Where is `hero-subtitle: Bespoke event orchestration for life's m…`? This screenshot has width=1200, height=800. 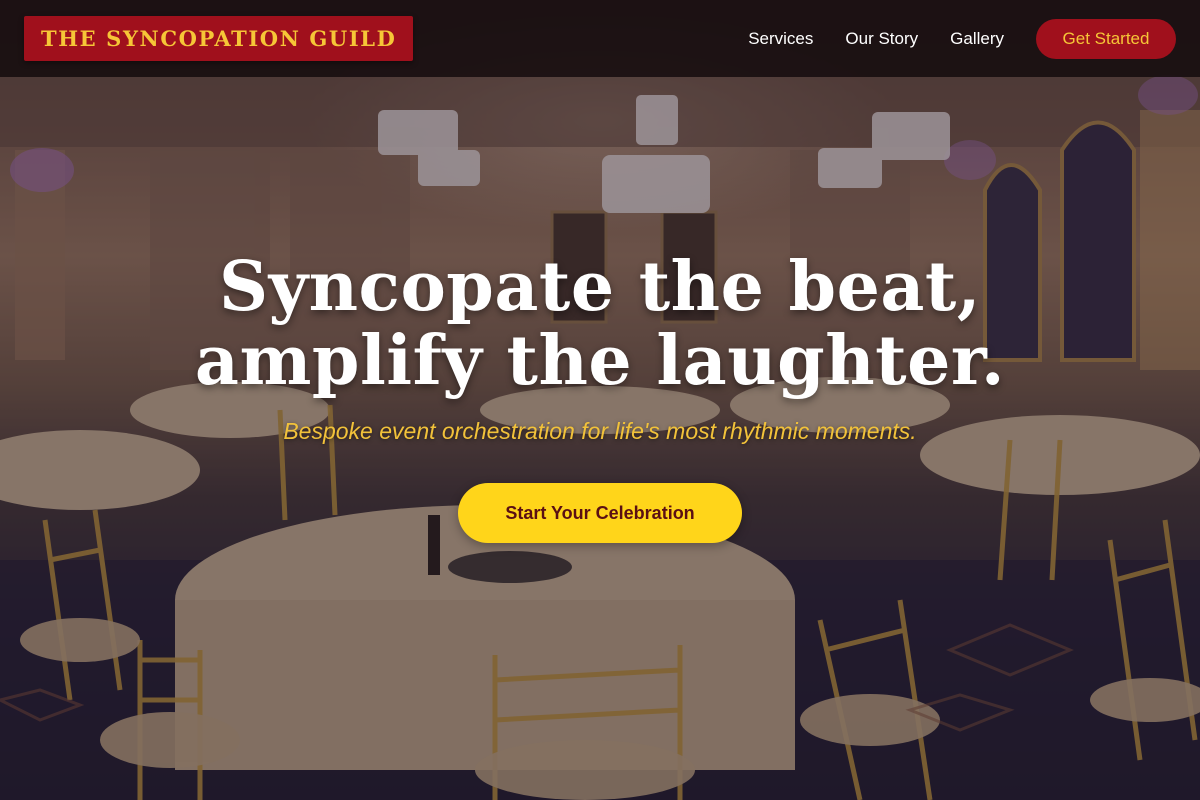
hero-subtitle: Bespoke event orchestration for life's m… is located at coordinates (600, 431).